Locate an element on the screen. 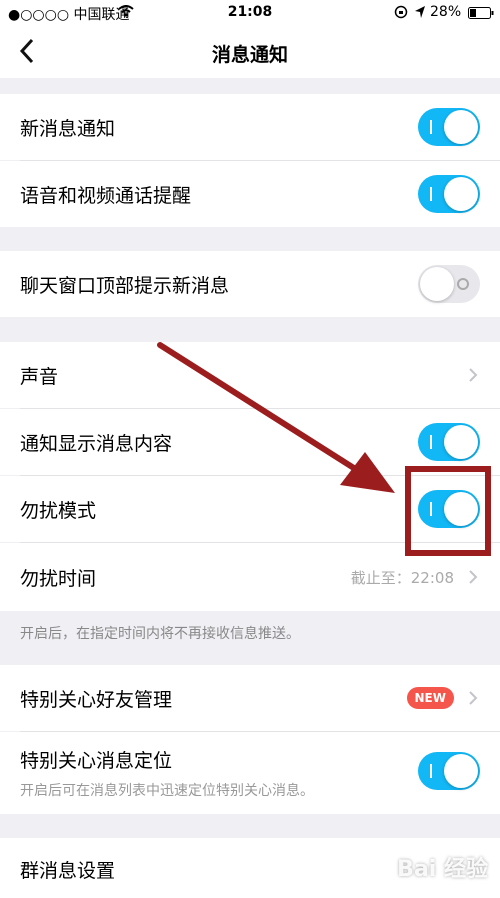 Image resolution: width=500 pixels, height=898 pixels. annotation-arrow is located at coordinates (276, 417).